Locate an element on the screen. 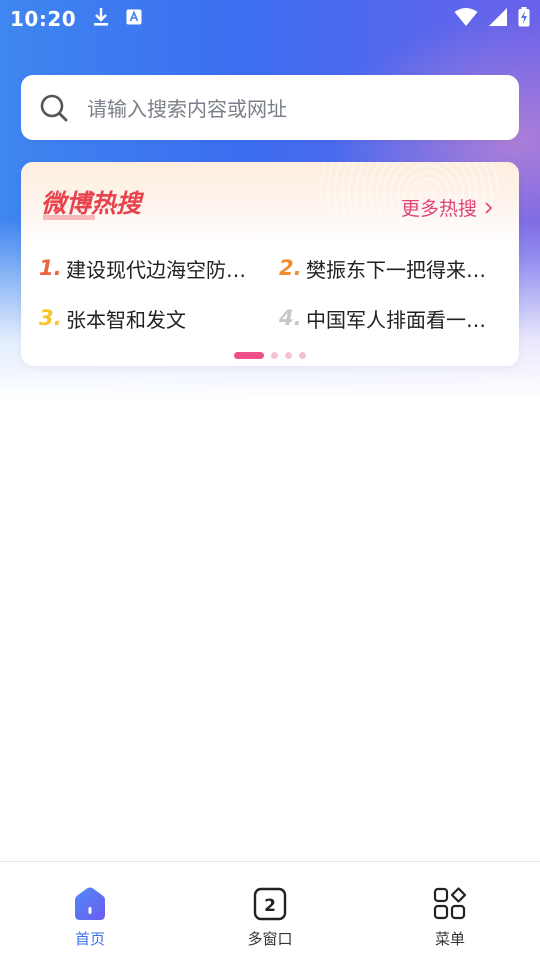 The width and height of the screenshot is (540, 960). wifi-icon is located at coordinates (466, 19).